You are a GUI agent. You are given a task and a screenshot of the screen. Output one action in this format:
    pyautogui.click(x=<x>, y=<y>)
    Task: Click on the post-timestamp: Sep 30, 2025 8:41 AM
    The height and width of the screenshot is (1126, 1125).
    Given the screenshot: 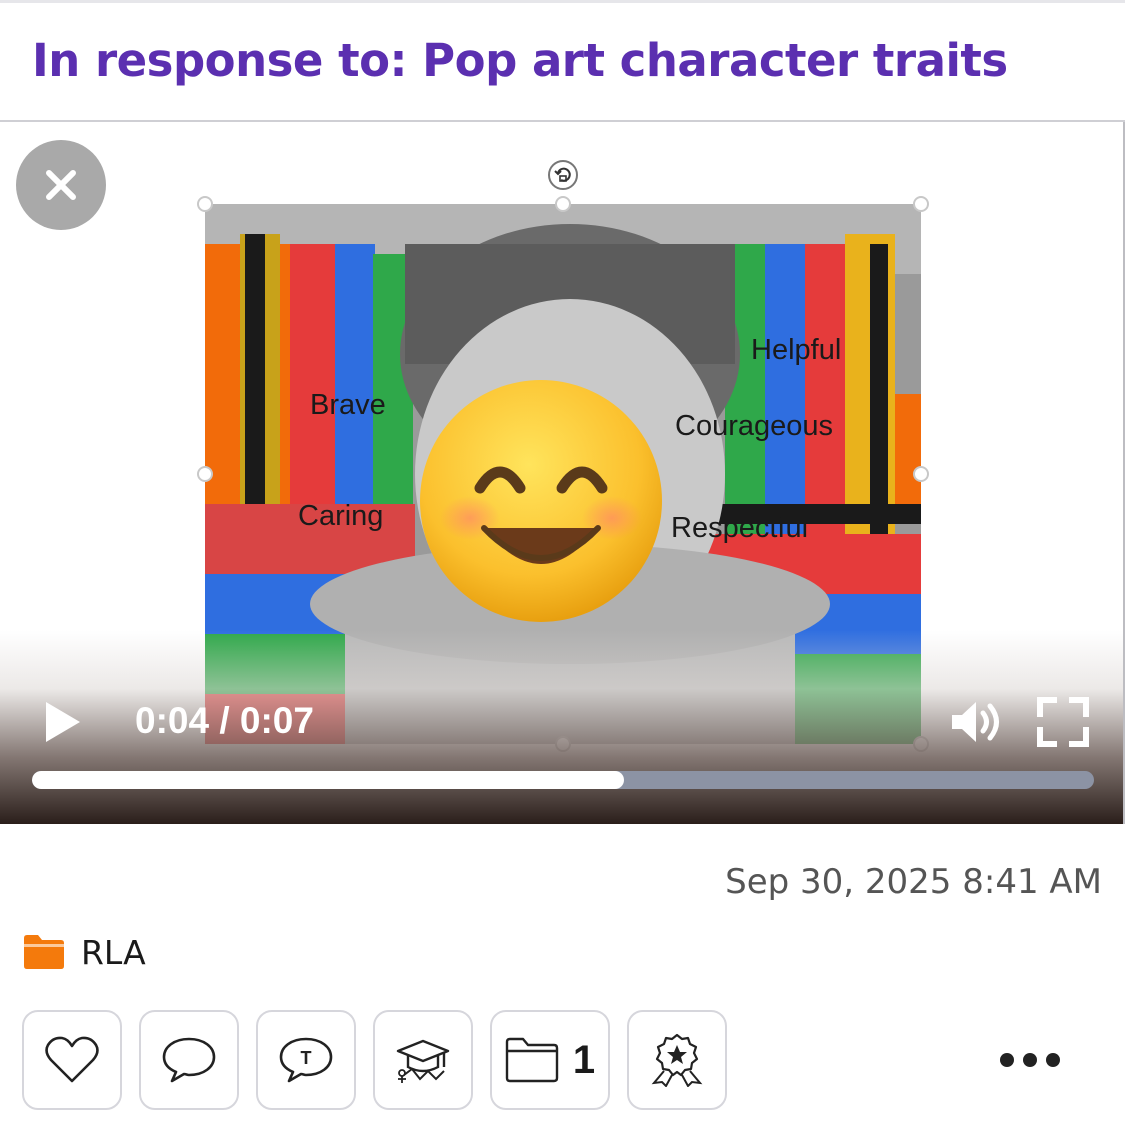 What is the action you would take?
    pyautogui.click(x=913, y=882)
    